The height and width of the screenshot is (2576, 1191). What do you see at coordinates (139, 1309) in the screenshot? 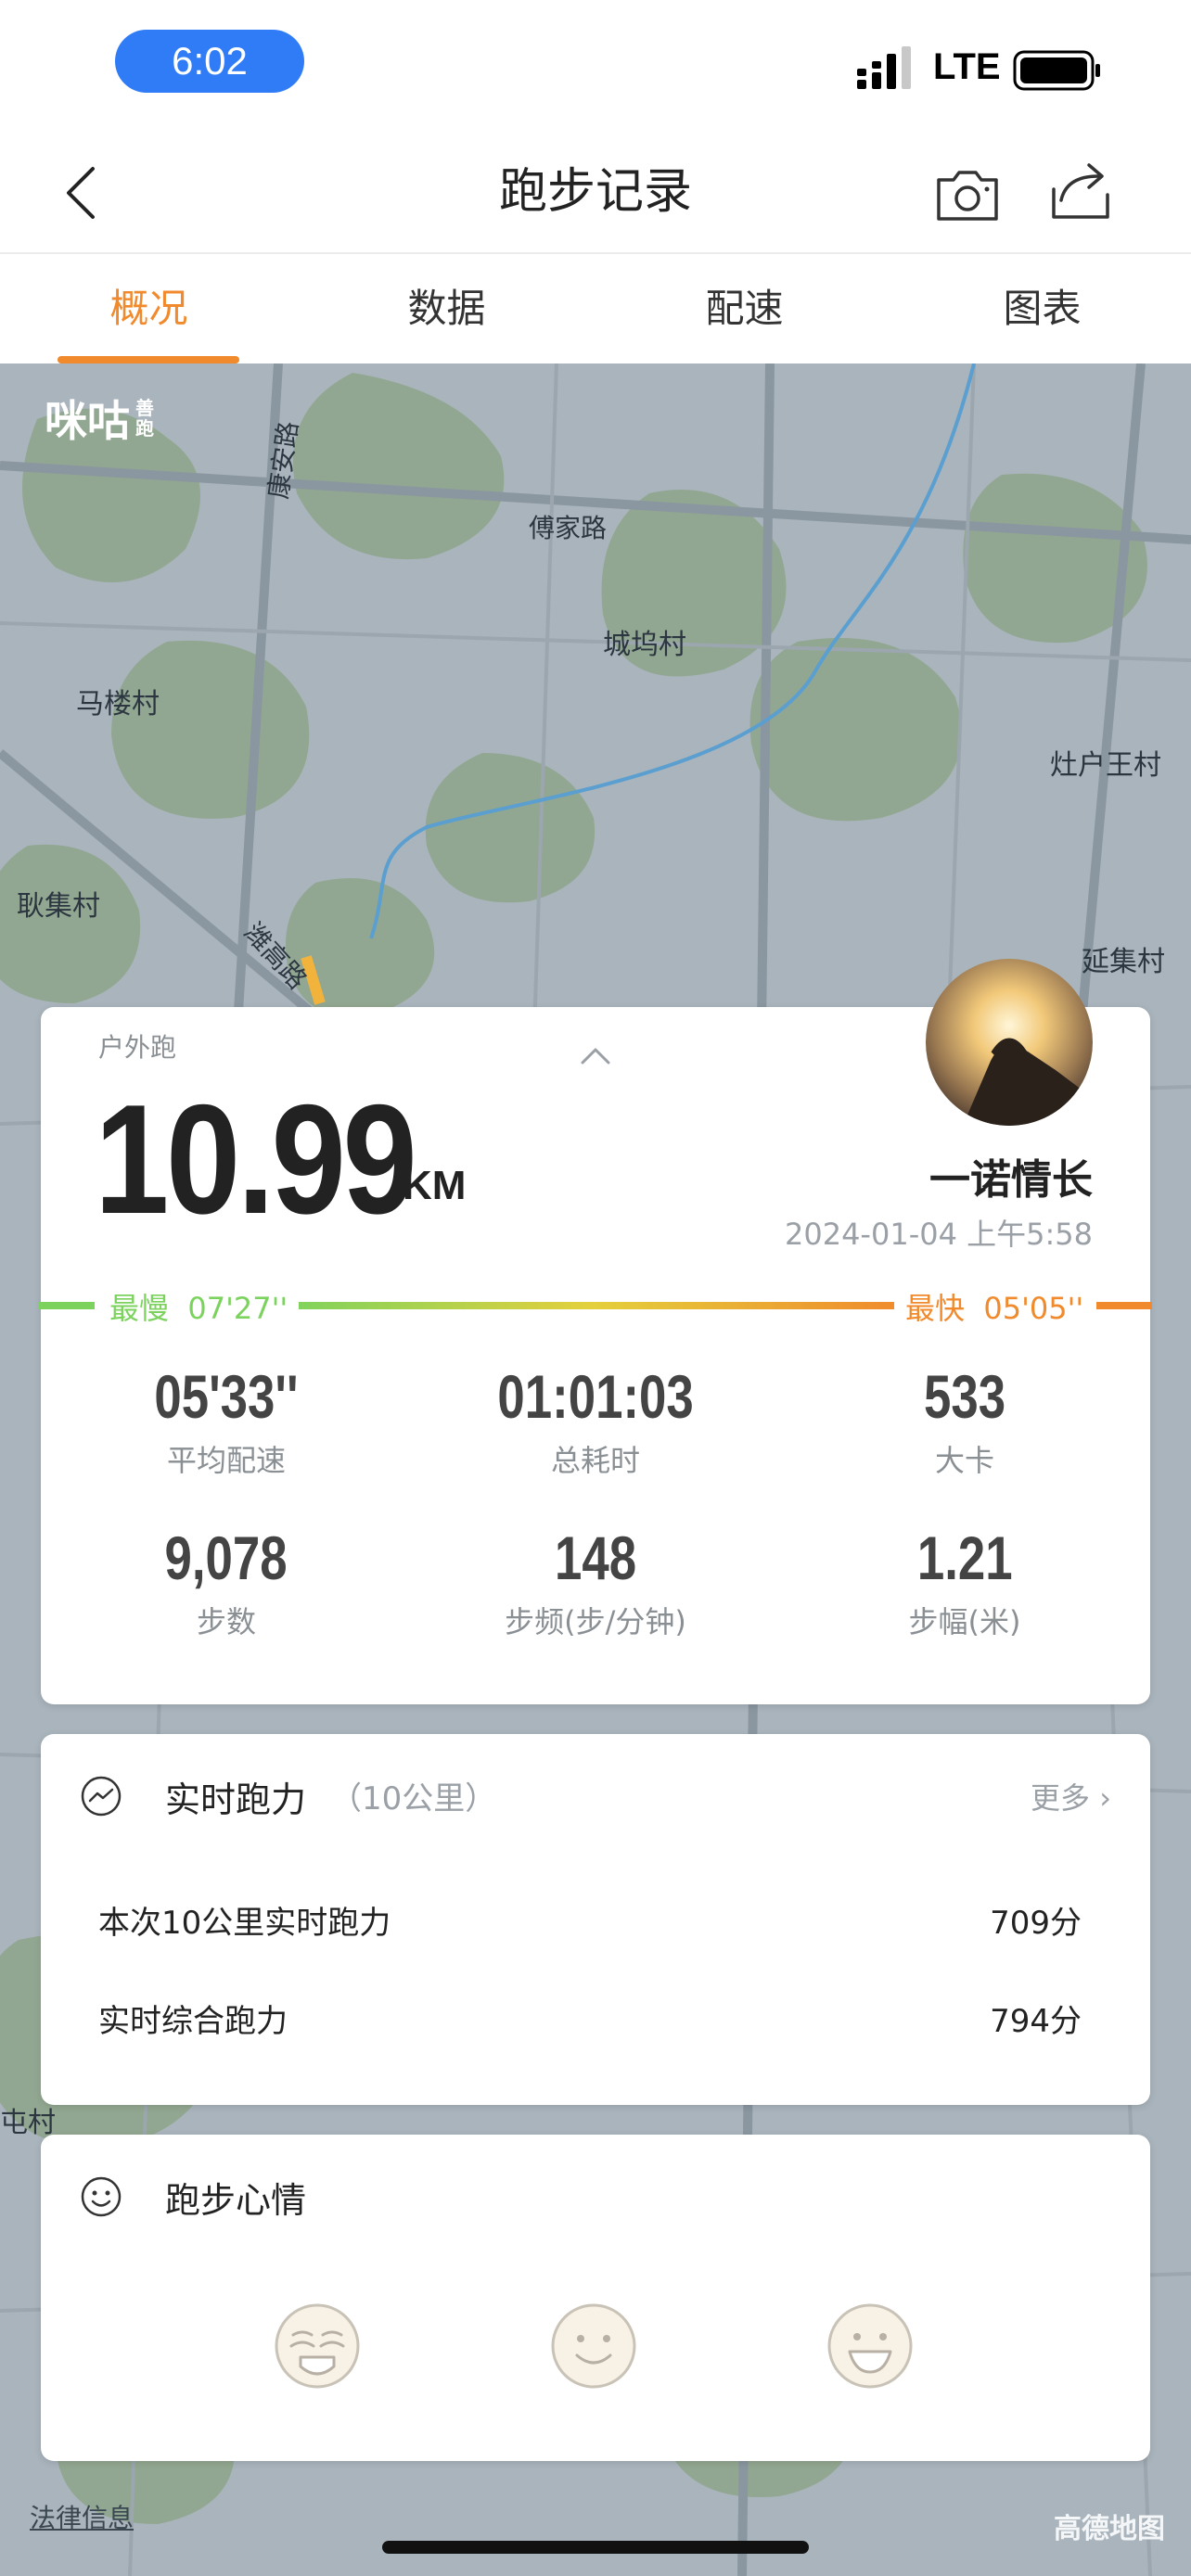
I see `slowest-pace-label: 最慢` at bounding box center [139, 1309].